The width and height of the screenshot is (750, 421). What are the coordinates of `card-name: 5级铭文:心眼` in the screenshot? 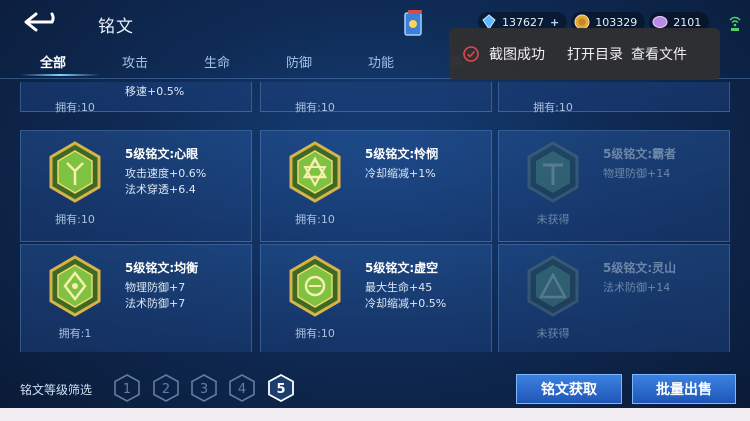 It's located at (162, 154).